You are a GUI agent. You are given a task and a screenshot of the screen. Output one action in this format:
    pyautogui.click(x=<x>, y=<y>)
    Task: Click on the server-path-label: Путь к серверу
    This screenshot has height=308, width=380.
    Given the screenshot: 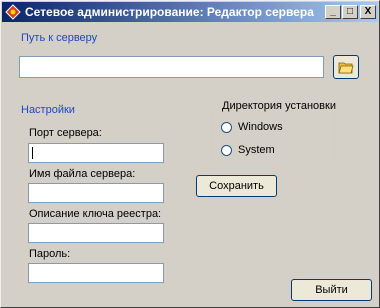 What is the action you would take?
    pyautogui.click(x=59, y=38)
    